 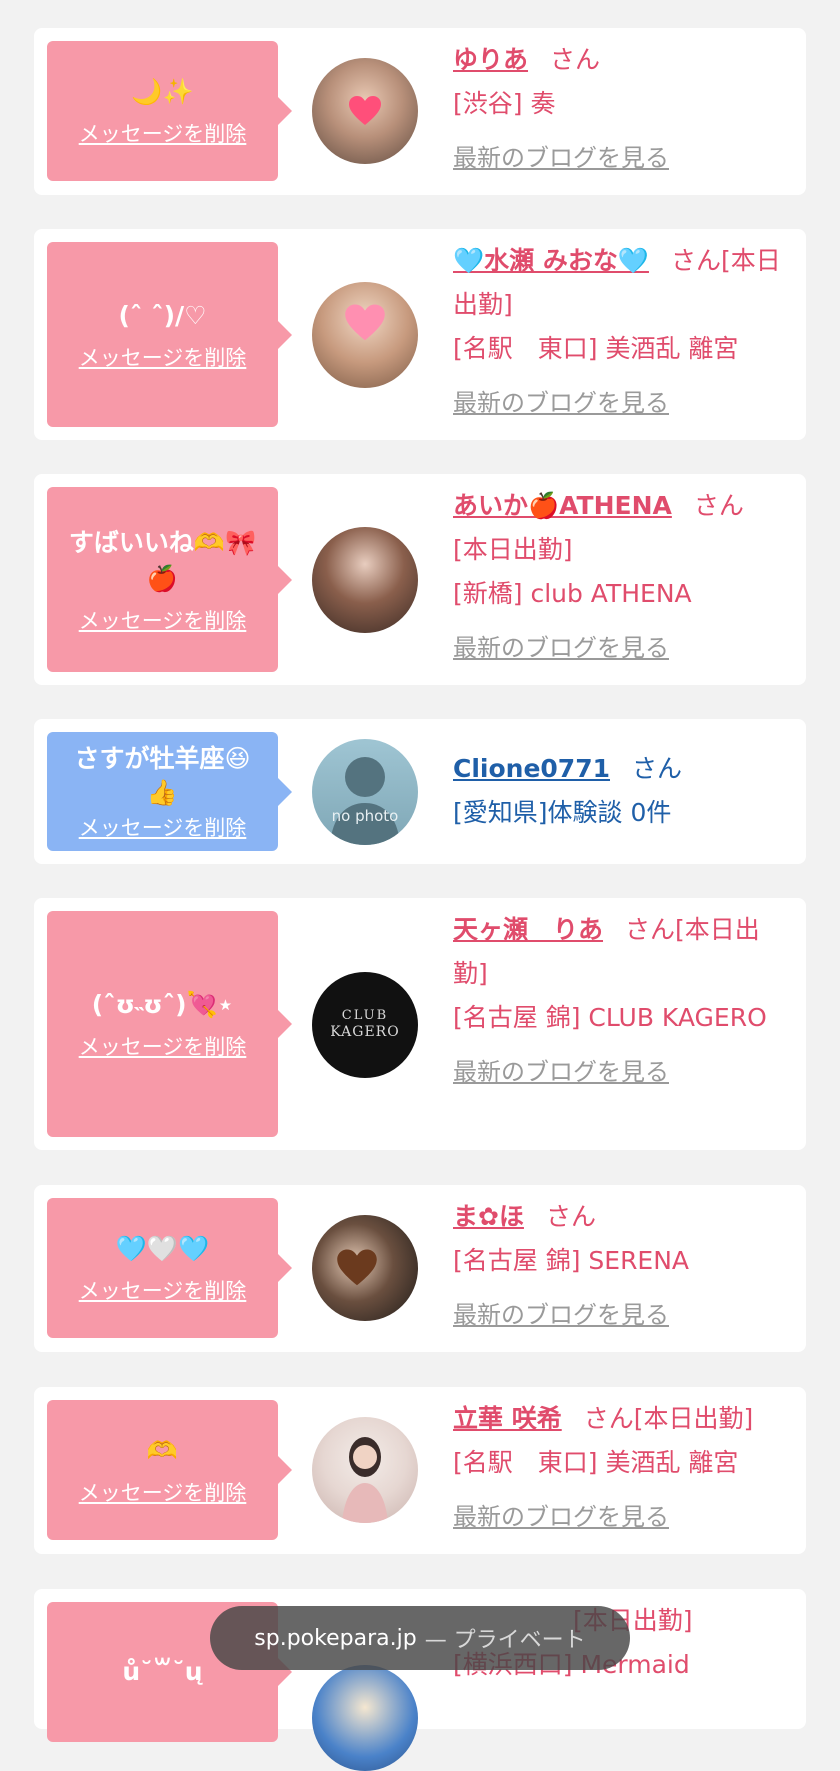 I want to click on message-text: すばいいね🫶🎀🍎, so click(x=162, y=560).